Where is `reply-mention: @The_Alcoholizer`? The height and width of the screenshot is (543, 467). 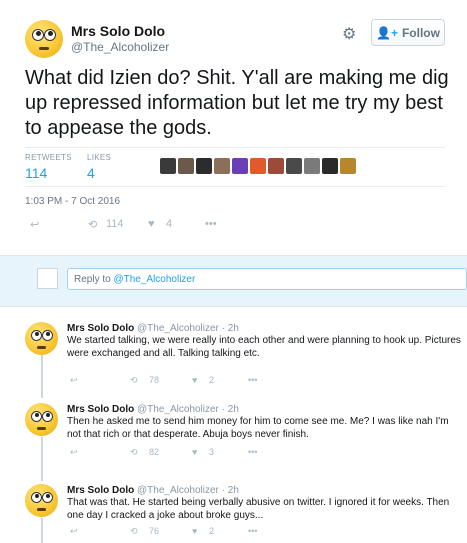 reply-mention: @The_Alcoholizer is located at coordinates (154, 279).